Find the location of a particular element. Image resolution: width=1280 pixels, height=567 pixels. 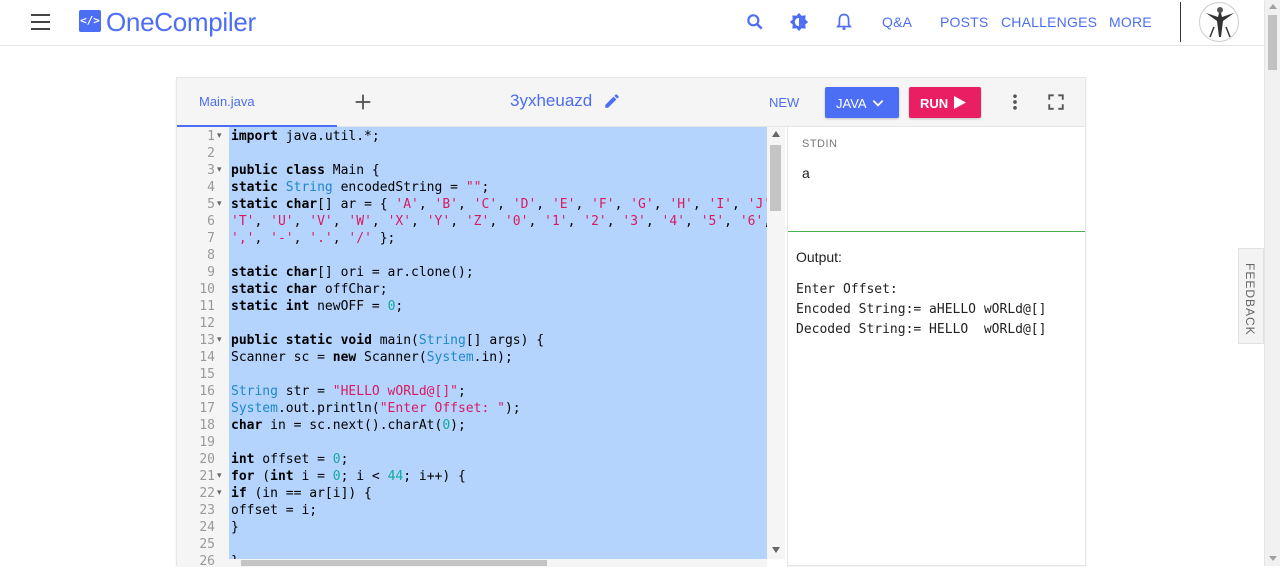

line-number: 3 is located at coordinates (211, 170).